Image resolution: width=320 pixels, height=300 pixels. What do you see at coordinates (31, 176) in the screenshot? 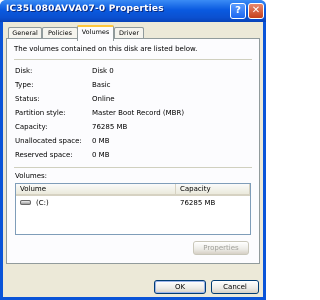
I see `volumes-label: Volumes:` at bounding box center [31, 176].